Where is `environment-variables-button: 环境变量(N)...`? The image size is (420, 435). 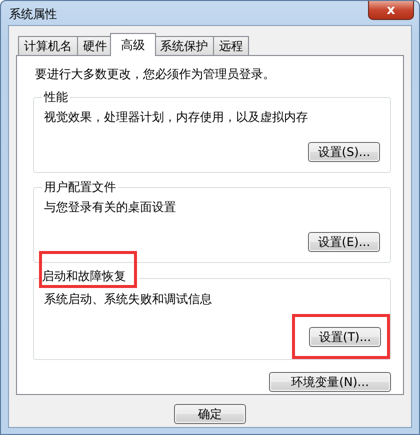 environment-variables-button: 环境变量(N)... is located at coordinates (330, 382).